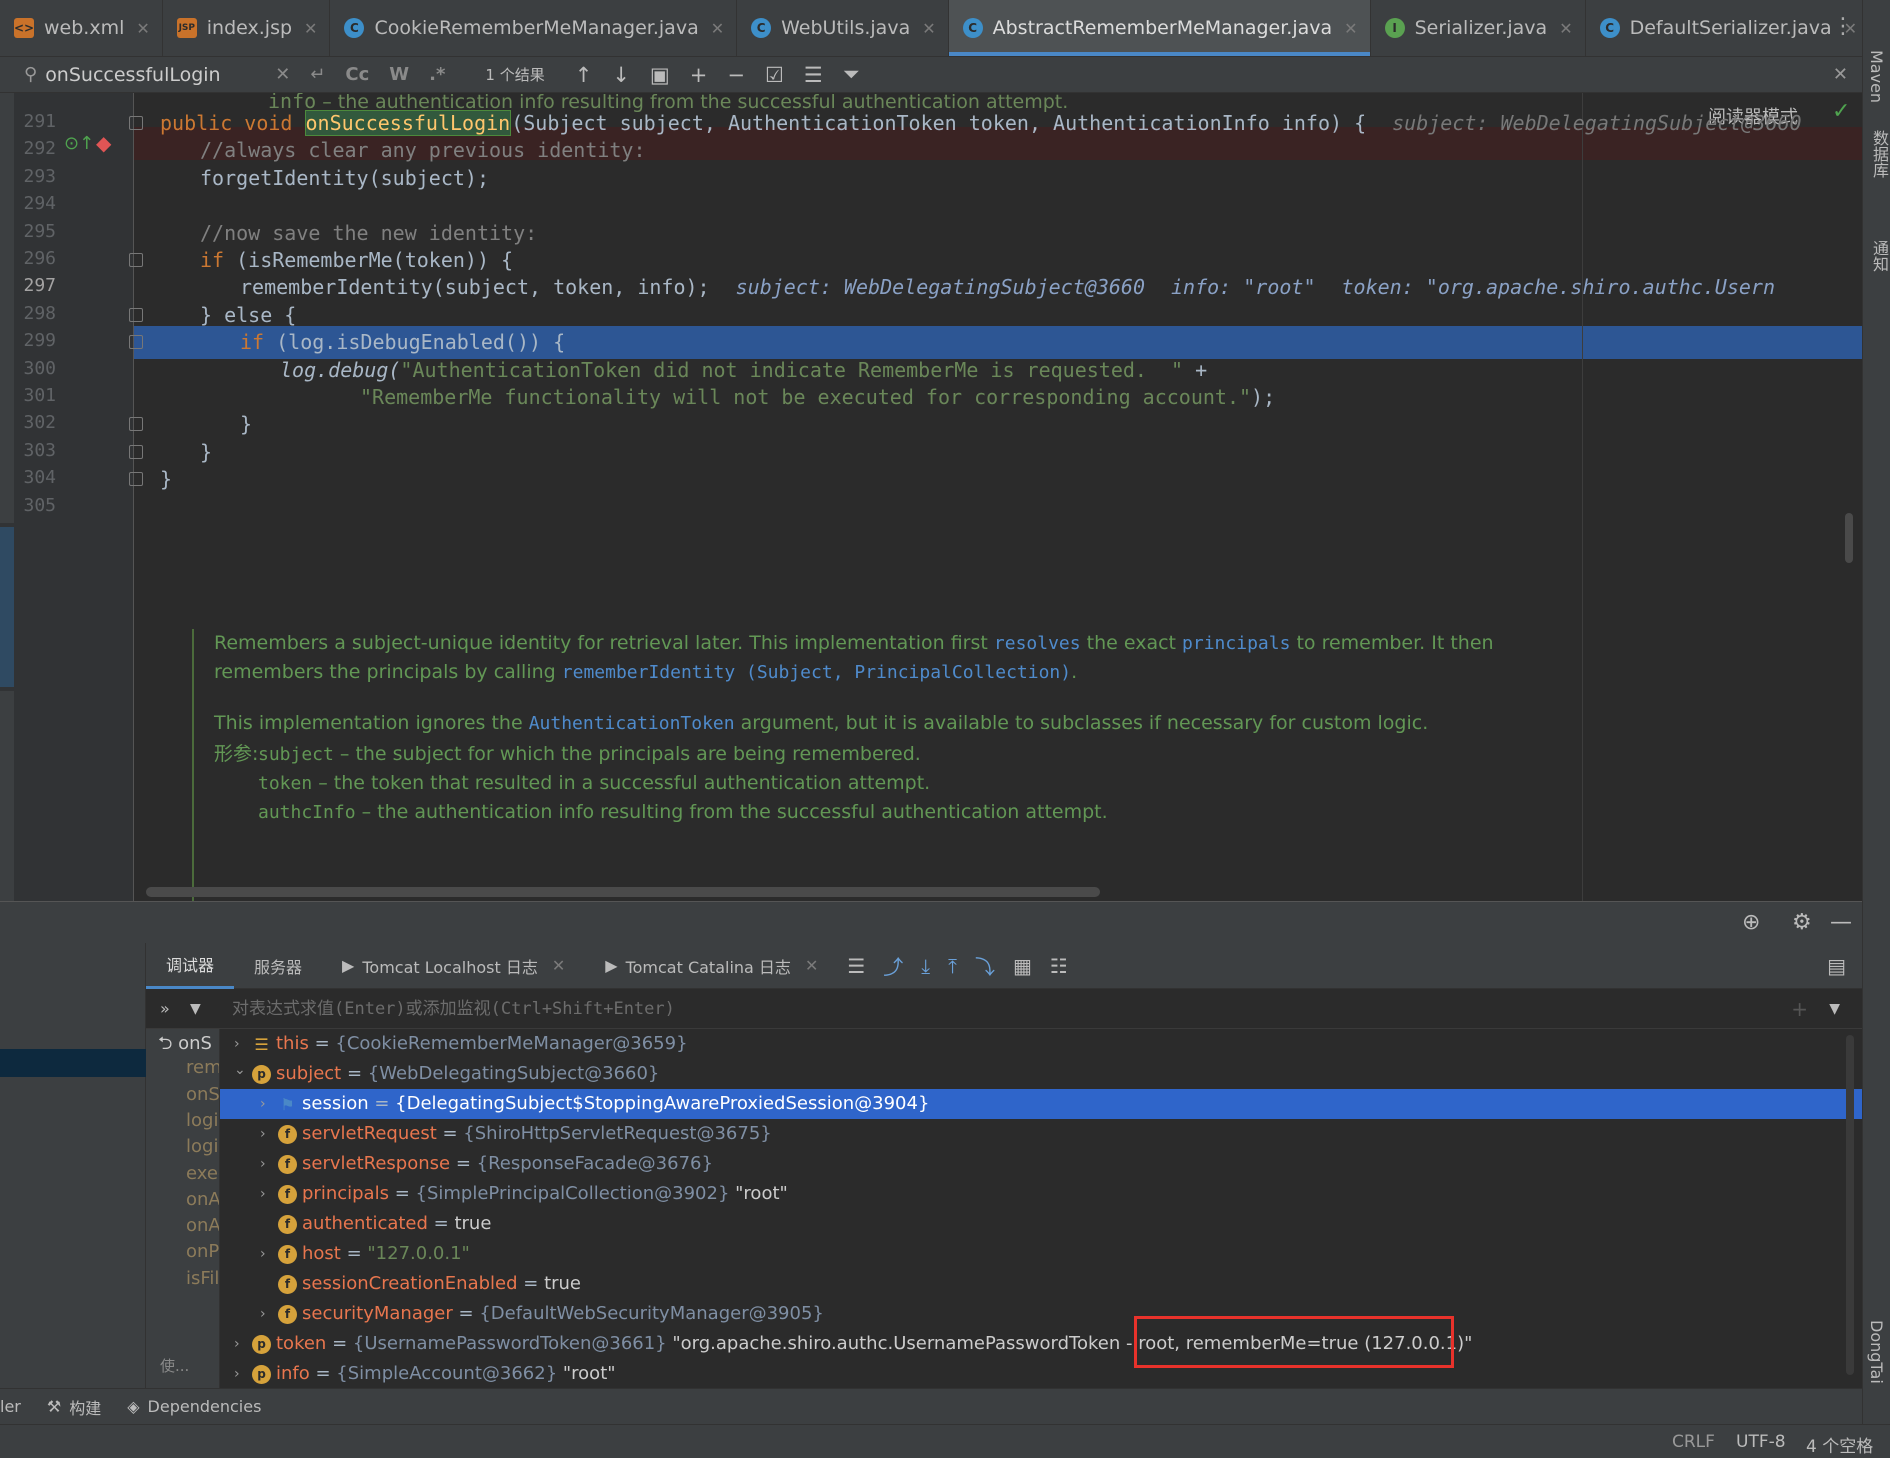 This screenshot has width=1890, height=1458. What do you see at coordinates (813, 75) in the screenshot?
I see `filter-options-icon: ☰` at bounding box center [813, 75].